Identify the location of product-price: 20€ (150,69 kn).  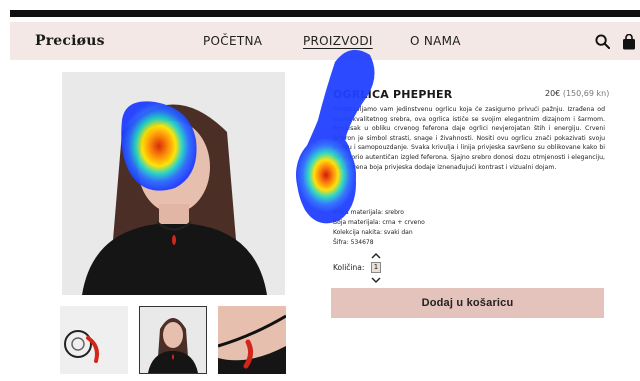
(577, 93).